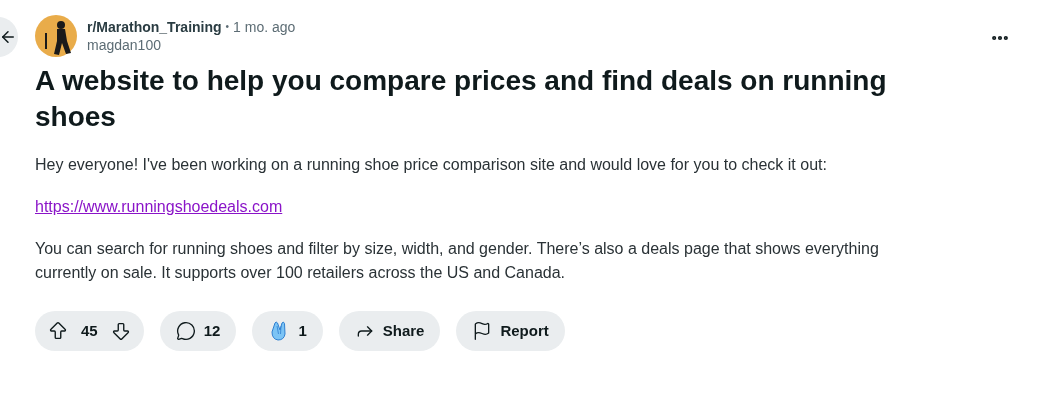  I want to click on avatar-icon, so click(56, 36).